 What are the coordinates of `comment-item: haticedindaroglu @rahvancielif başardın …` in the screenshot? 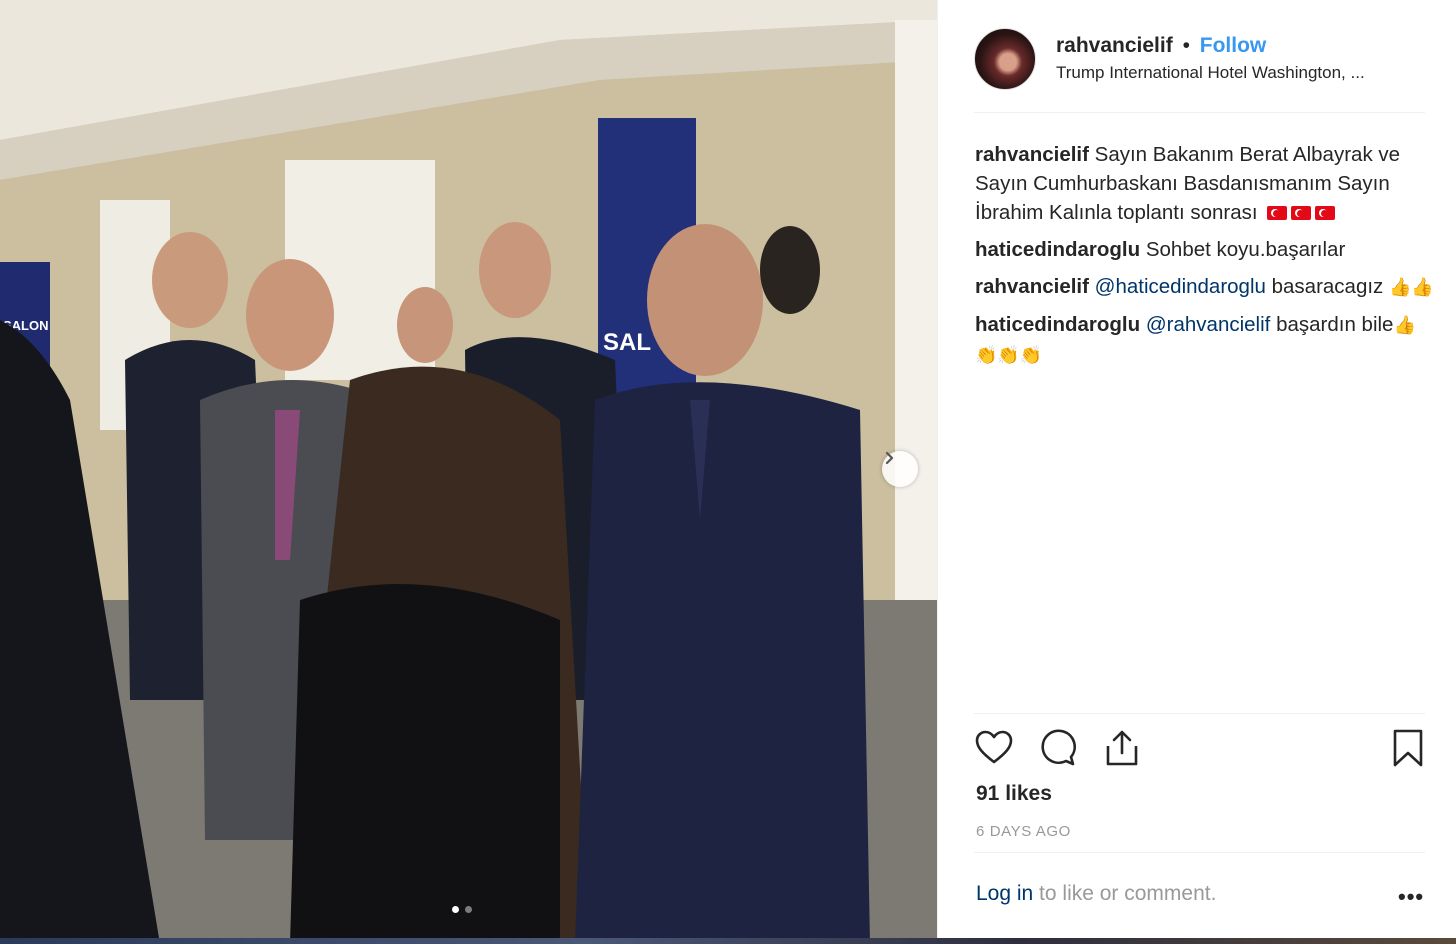 It's located at (1205, 340).